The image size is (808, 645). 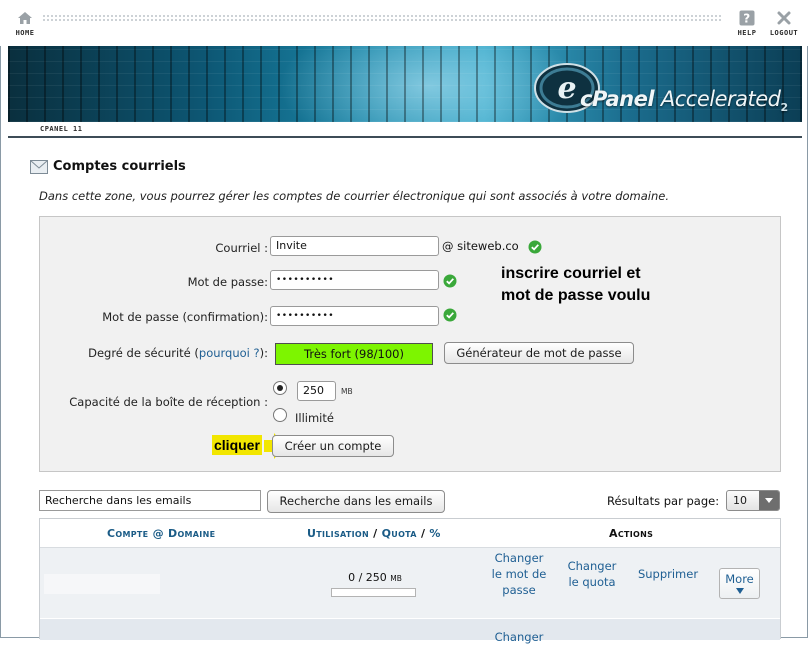 What do you see at coordinates (367, 577) in the screenshot?
I see `usage-value: 0 / 250` at bounding box center [367, 577].